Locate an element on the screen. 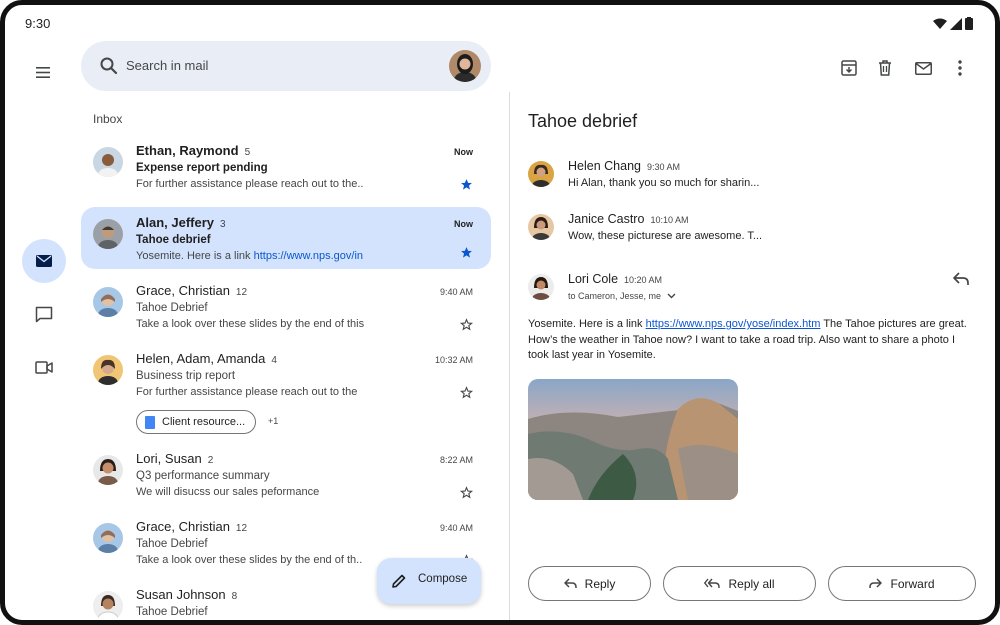 Image resolution: width=1000 pixels, height=625 pixels. pane-divider is located at coordinates (509, 356).